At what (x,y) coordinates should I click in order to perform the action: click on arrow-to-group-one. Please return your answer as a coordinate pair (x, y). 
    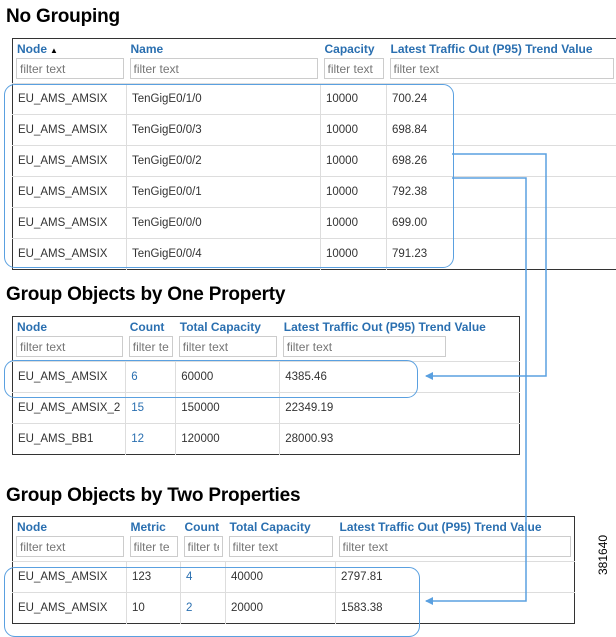
    Looking at the image, I should click on (486, 265).